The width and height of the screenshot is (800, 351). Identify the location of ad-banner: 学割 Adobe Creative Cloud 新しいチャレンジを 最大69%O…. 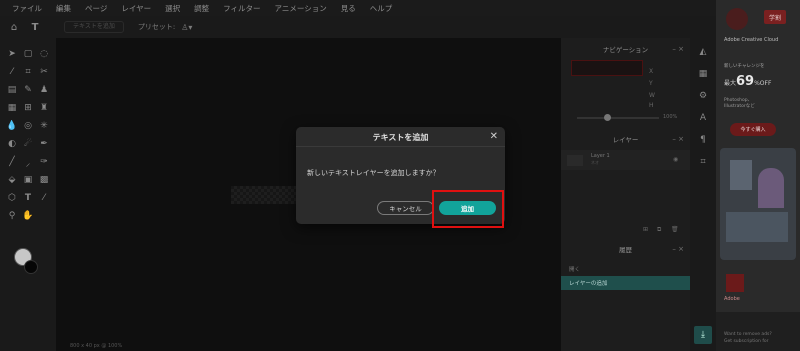
(758, 156).